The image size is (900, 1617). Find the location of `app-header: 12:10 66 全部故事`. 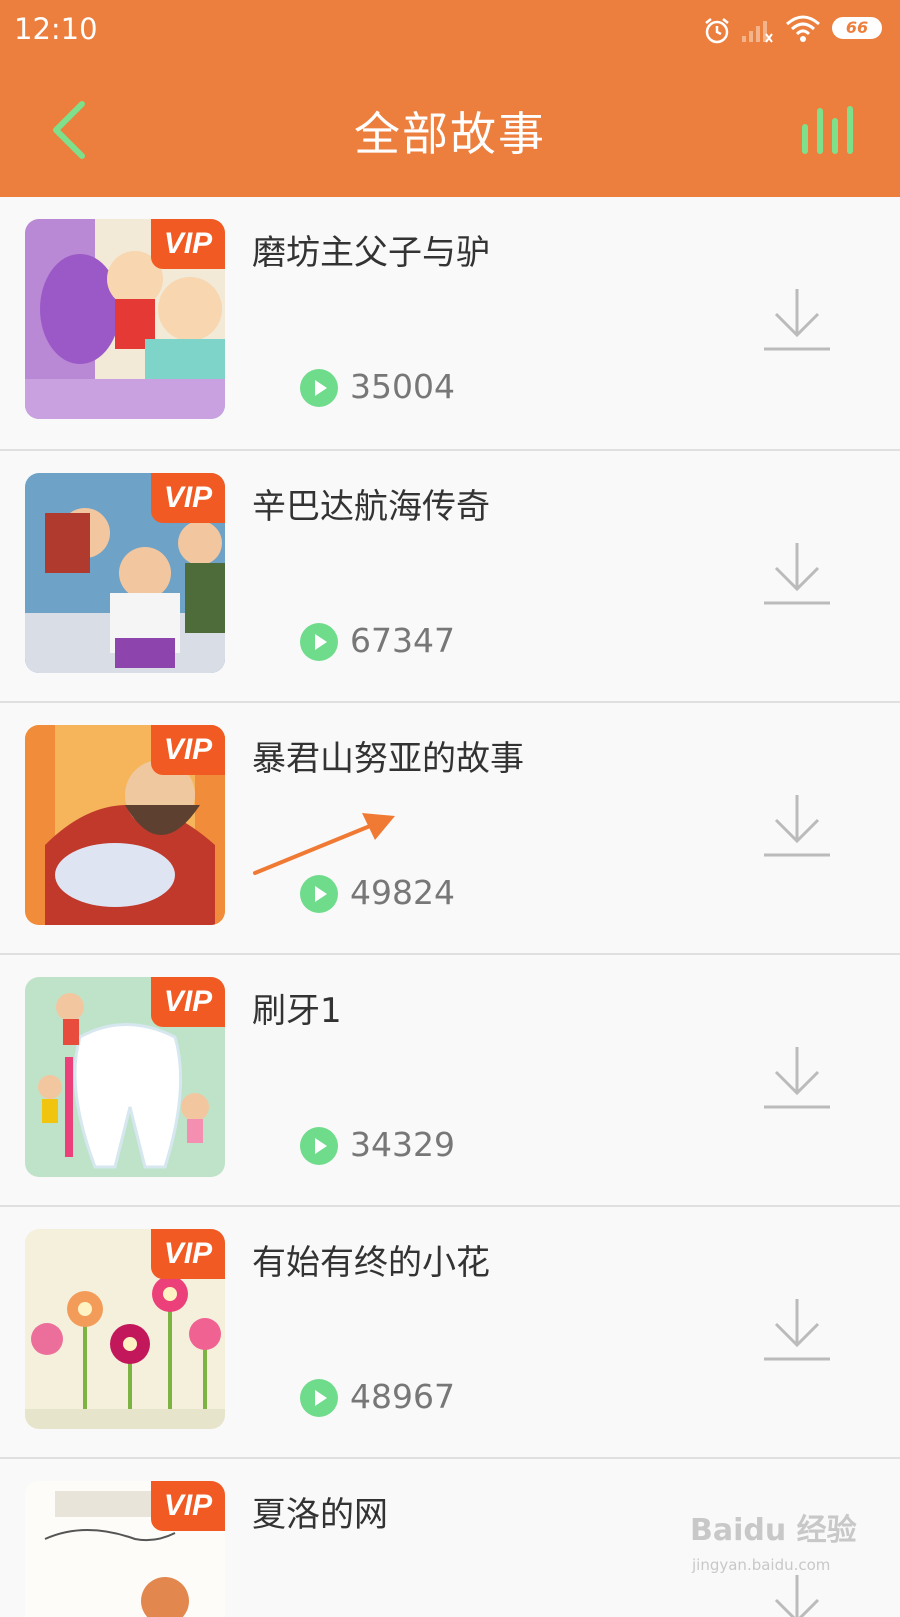

app-header: 12:10 66 全部故事 is located at coordinates (450, 98).